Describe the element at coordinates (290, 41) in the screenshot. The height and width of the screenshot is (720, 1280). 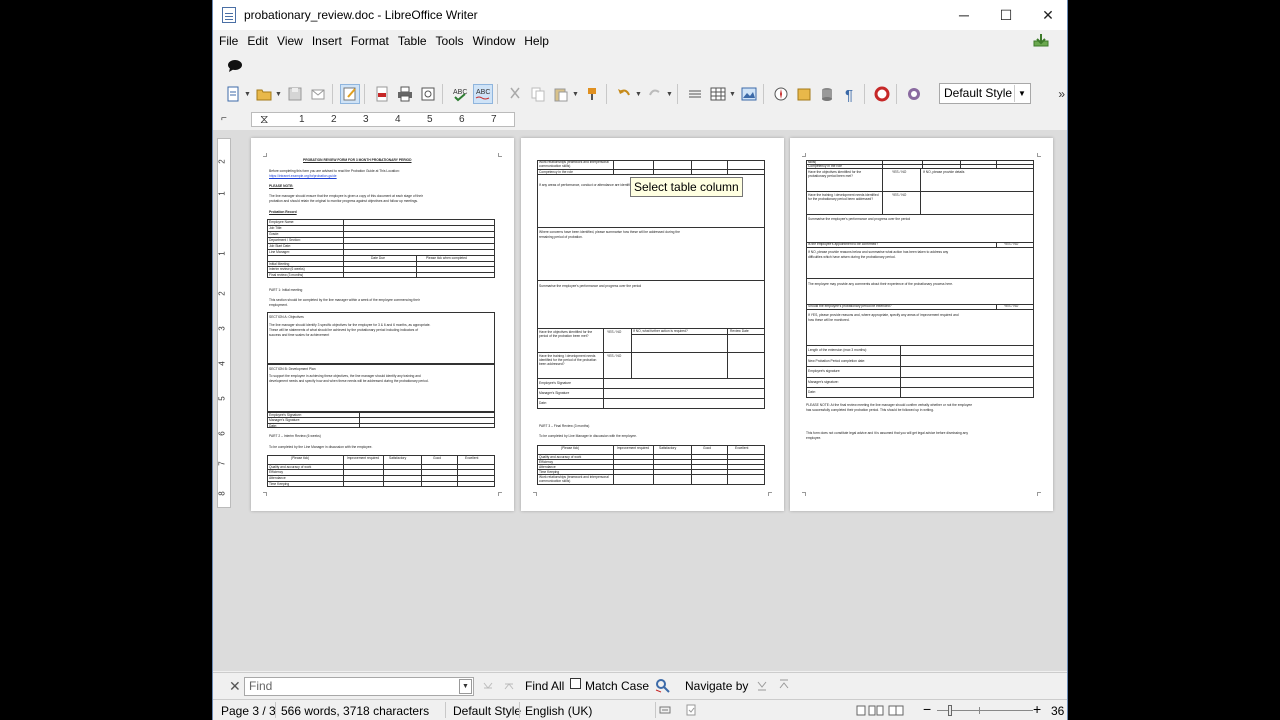
I see `menu-view: View` at that location.